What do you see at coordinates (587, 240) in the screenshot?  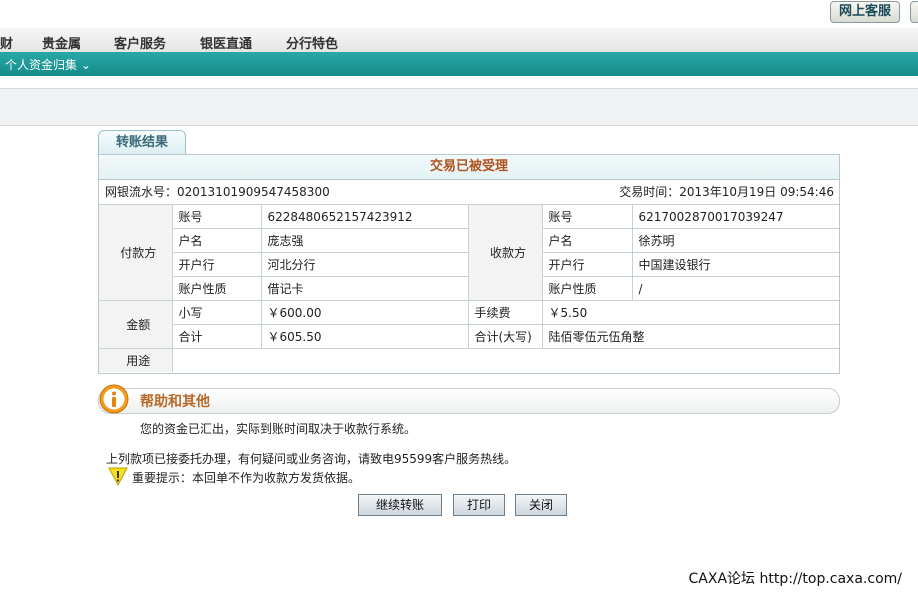 I see `payee-name-label: 户名` at bounding box center [587, 240].